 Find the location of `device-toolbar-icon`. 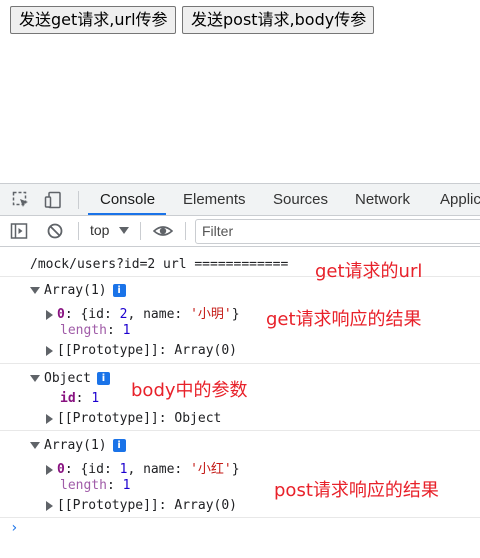

device-toolbar-icon is located at coordinates (53, 200).